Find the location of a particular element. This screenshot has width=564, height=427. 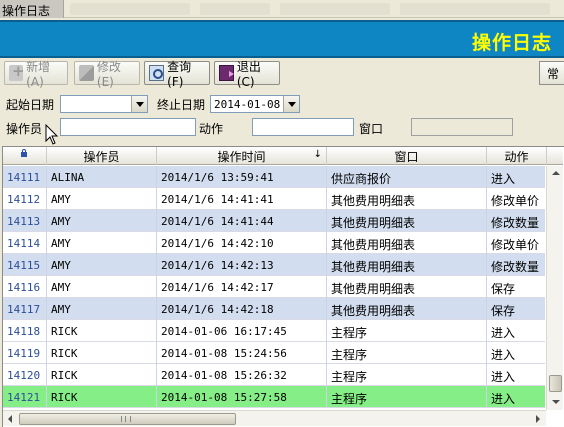

cell-id: 14117 is located at coordinates (25, 309).